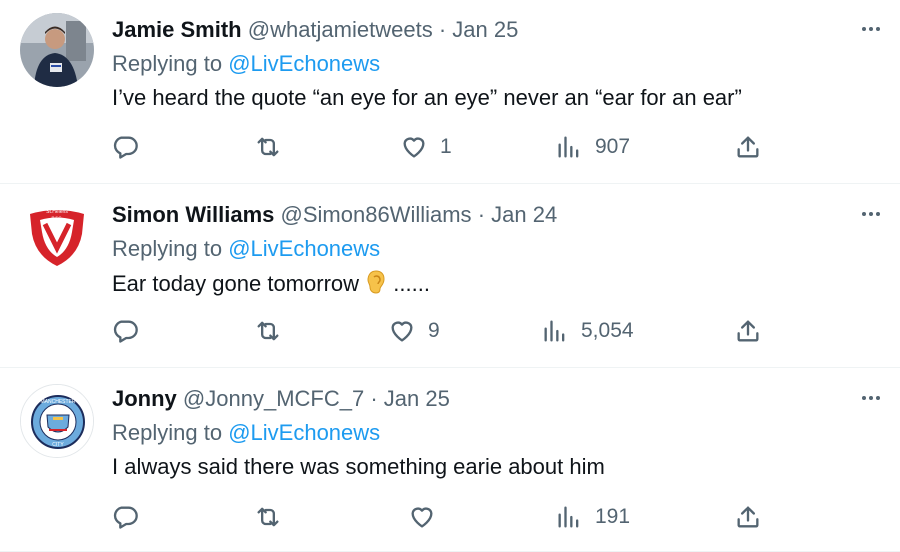  Describe the element at coordinates (376, 214) in the screenshot. I see `user-handle: @Simon86Williams` at that location.